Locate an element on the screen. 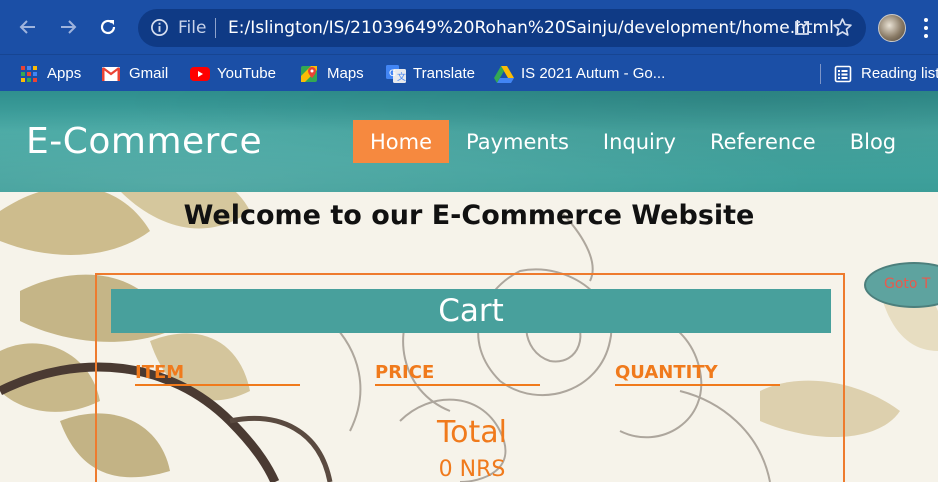 The image size is (938, 482). bookmark-label: Translate is located at coordinates (444, 73).